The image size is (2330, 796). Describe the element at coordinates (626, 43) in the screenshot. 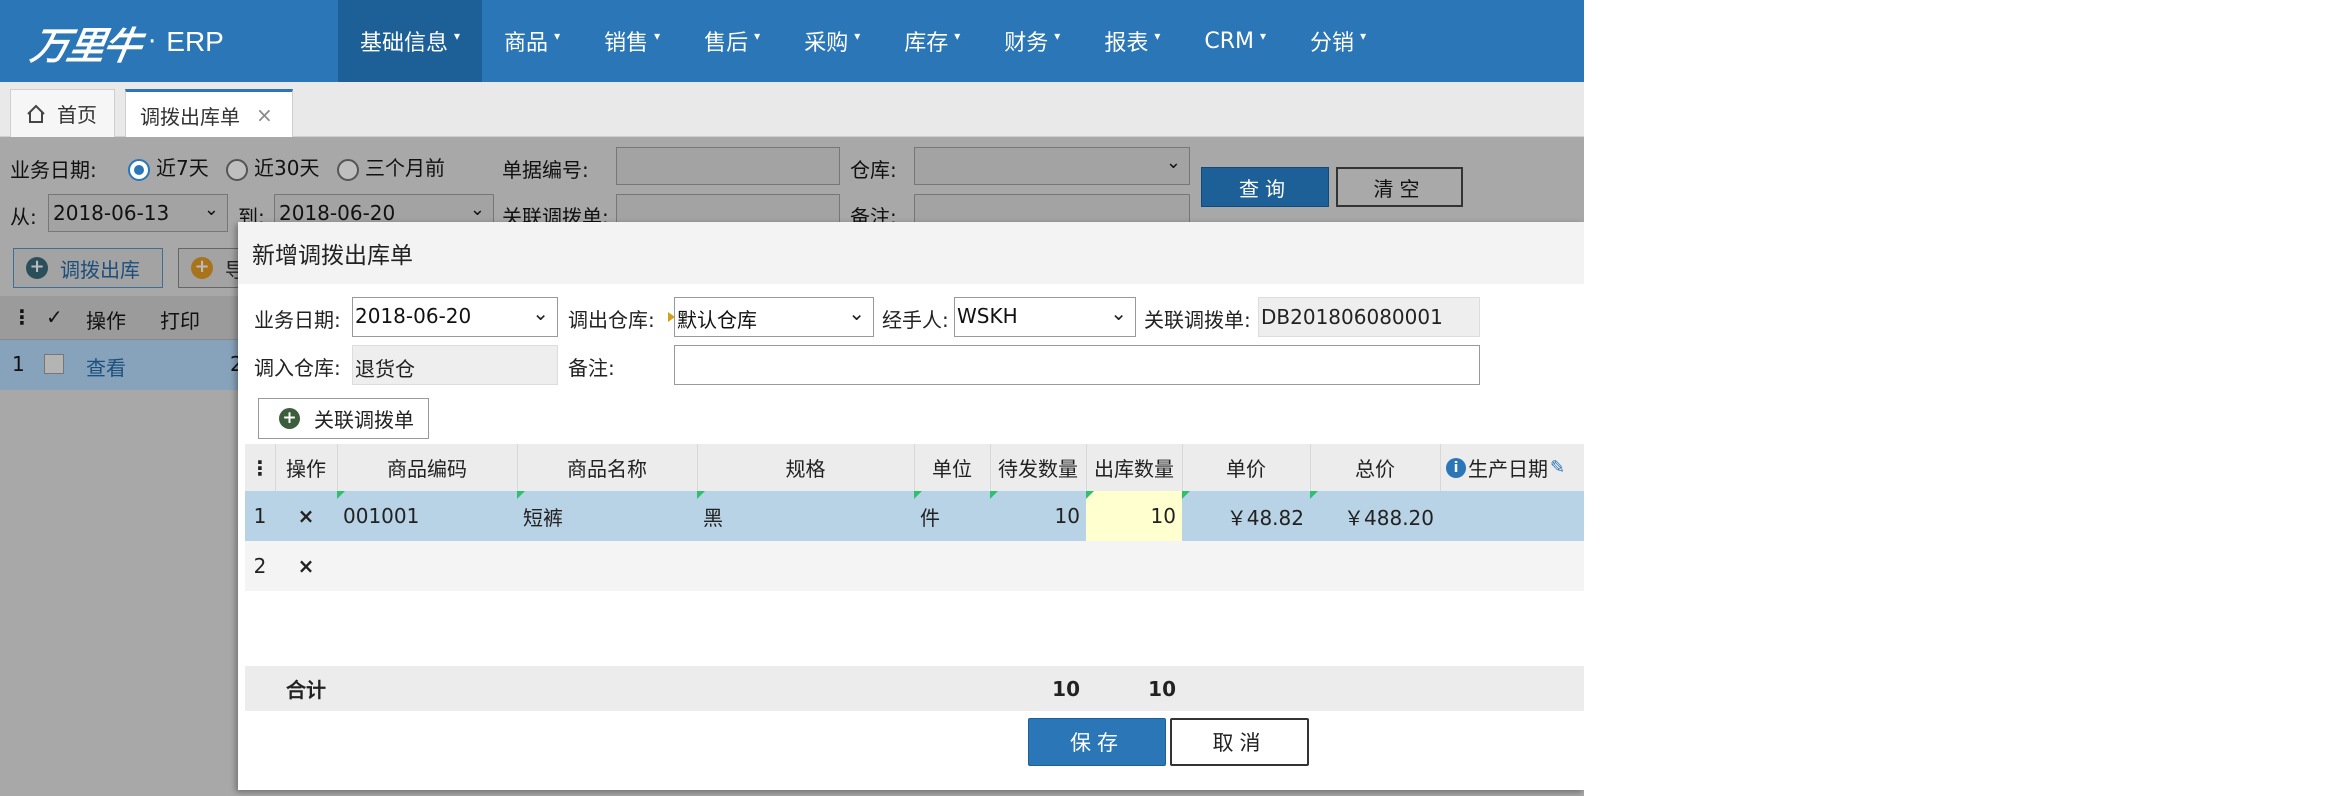

I see `menu-label: 销售` at that location.